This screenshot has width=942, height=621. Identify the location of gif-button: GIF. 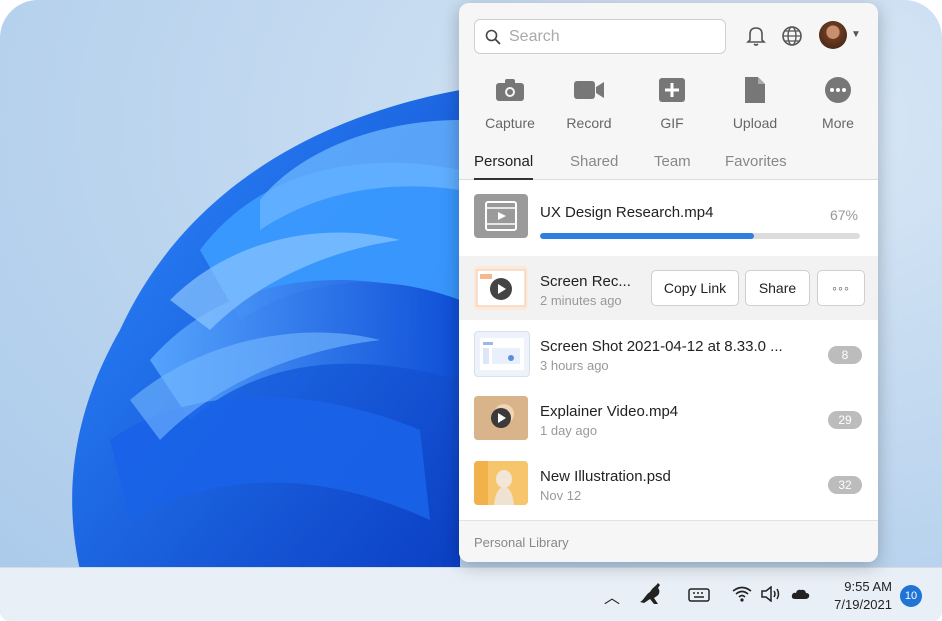
(672, 103).